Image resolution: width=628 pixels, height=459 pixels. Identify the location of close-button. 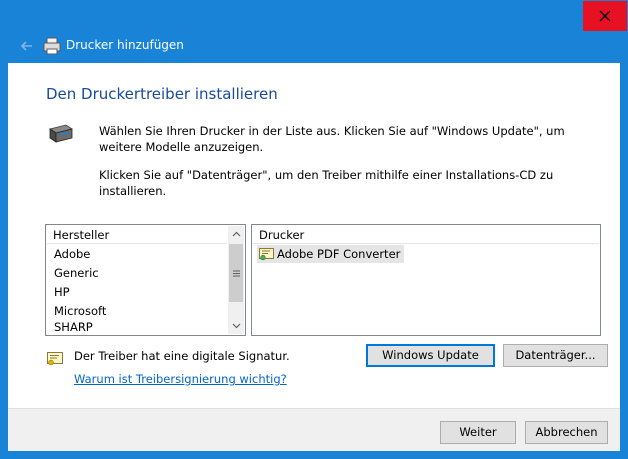
(605, 16).